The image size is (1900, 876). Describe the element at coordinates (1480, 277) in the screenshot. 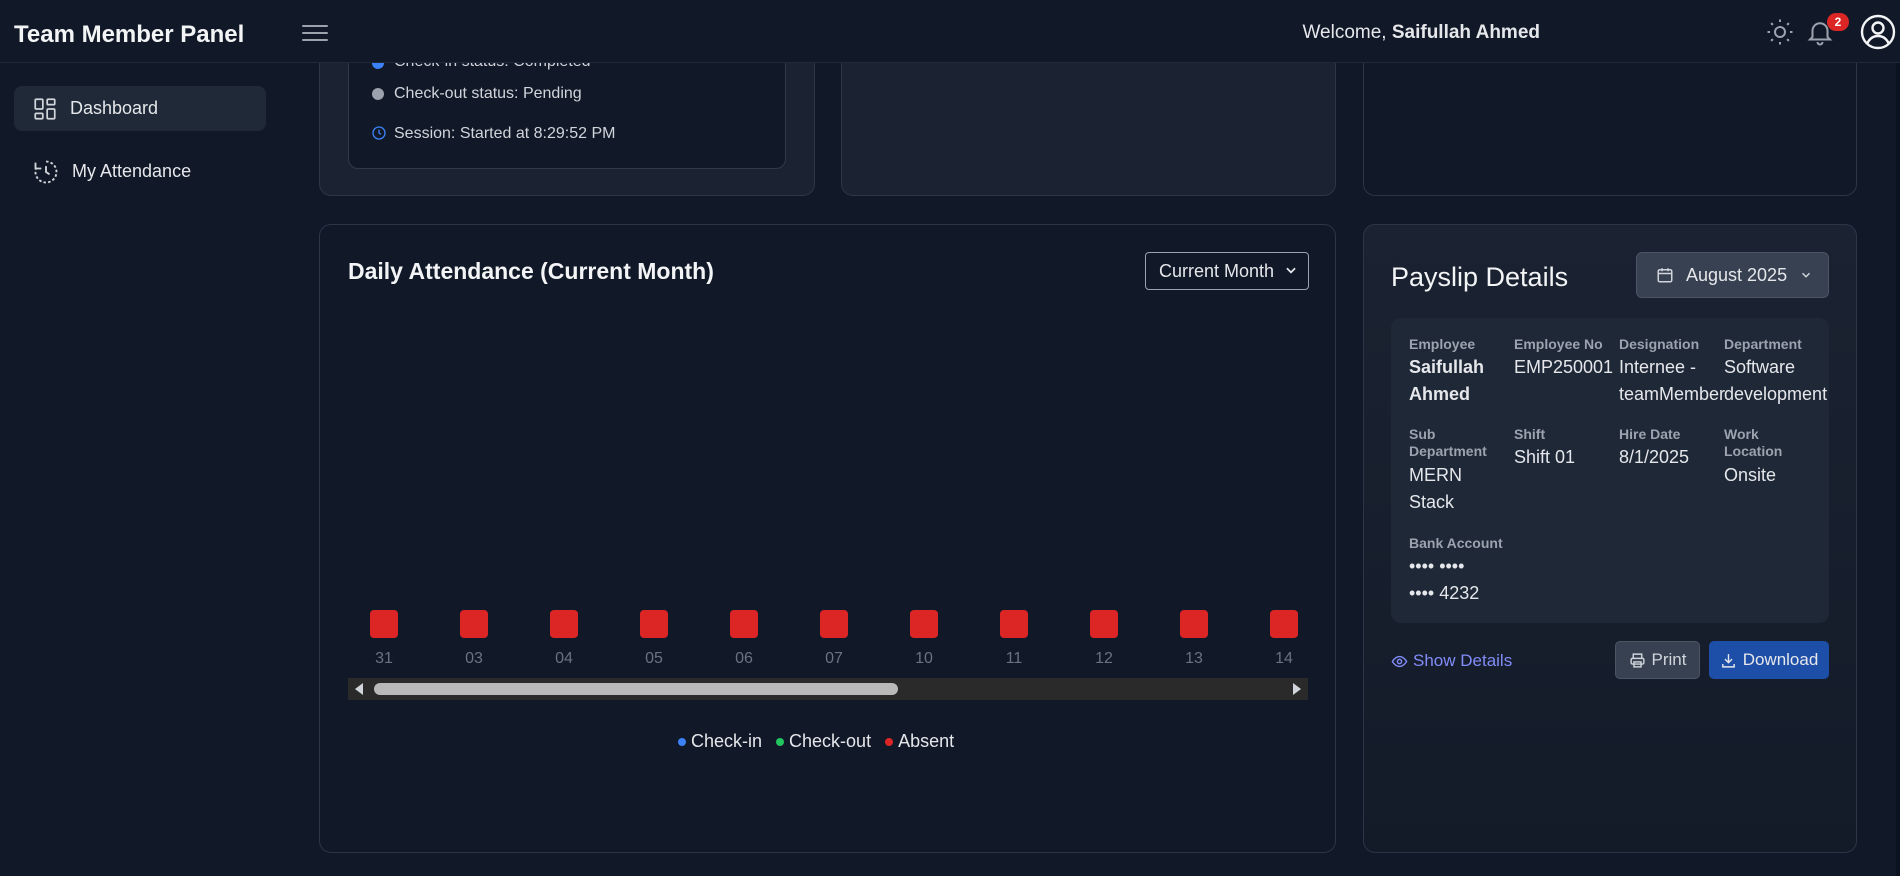

I see `payslip-title: Payslip Details` at that location.